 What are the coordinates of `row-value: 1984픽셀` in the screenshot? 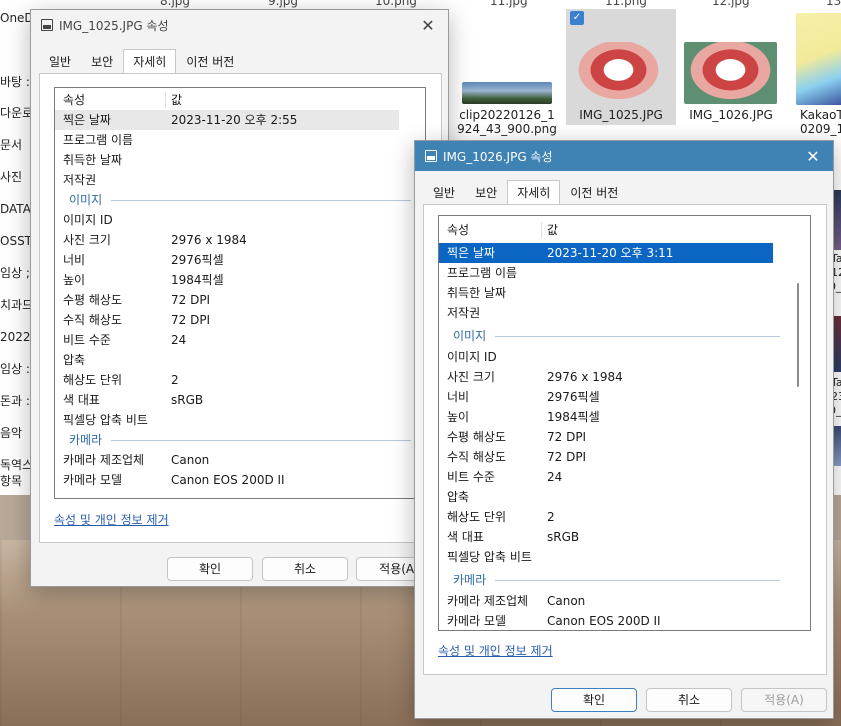 It's located at (197, 280).